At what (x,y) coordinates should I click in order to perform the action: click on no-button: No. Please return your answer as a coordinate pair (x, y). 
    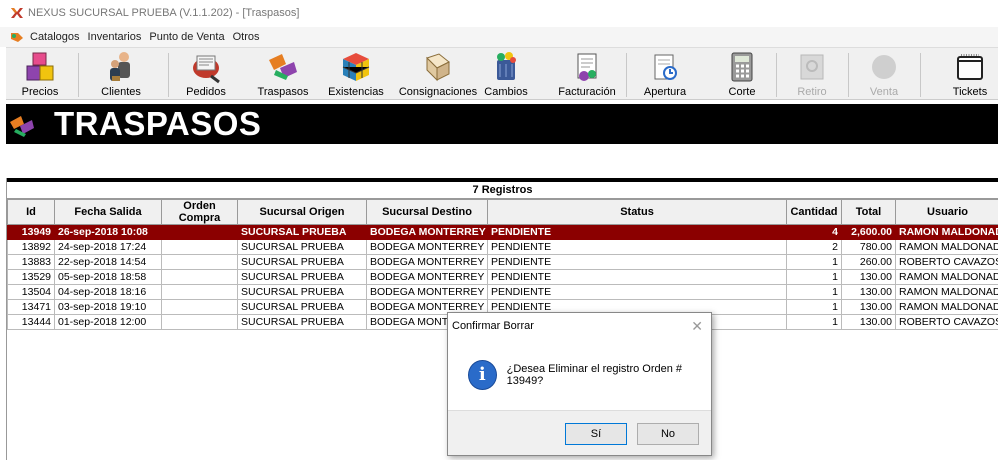
    Looking at the image, I should click on (668, 434).